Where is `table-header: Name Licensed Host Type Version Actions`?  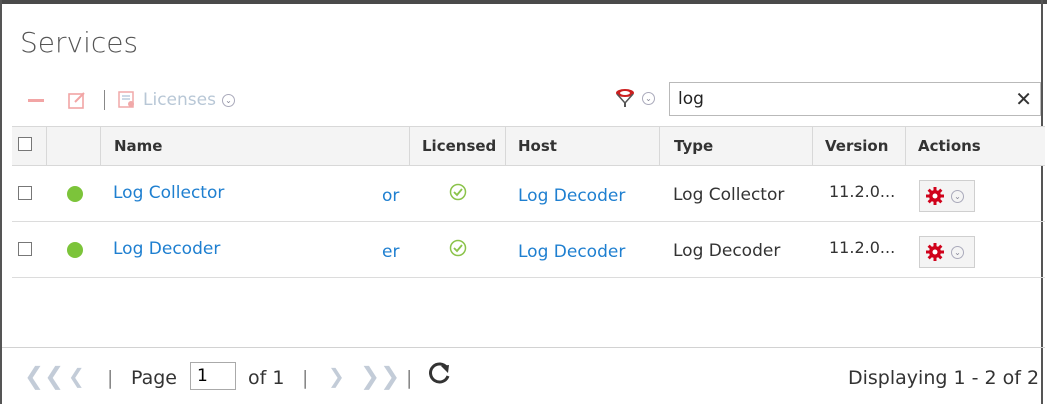 table-header: Name Licensed Host Type Version Actions is located at coordinates (528, 146).